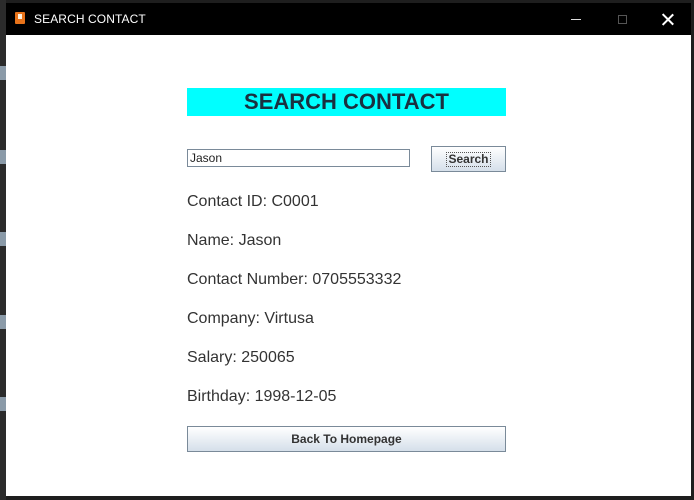  I want to click on contact-id-label: Contact ID: C0001, so click(253, 201).